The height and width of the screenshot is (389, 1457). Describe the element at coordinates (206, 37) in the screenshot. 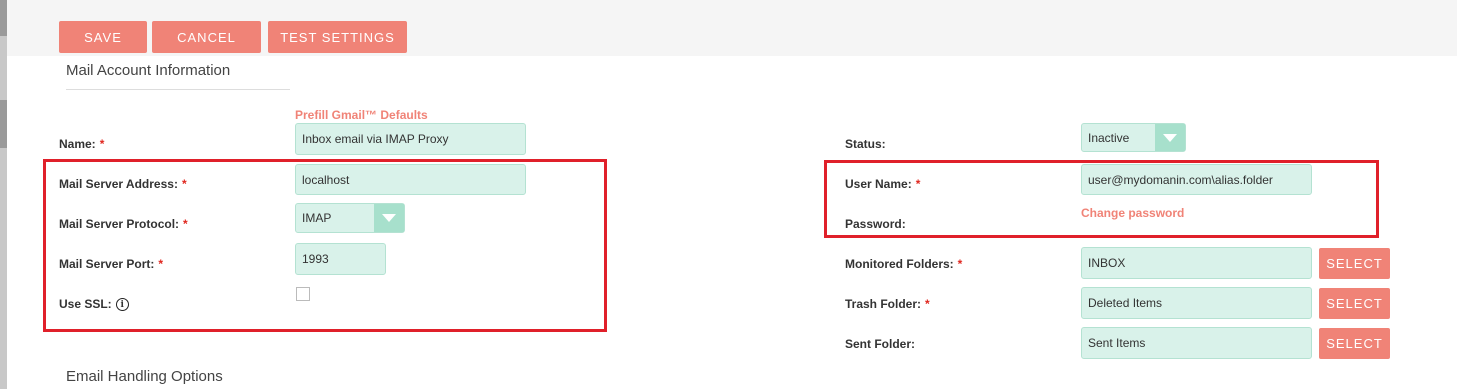

I see `cancel-button: CANCEL` at that location.